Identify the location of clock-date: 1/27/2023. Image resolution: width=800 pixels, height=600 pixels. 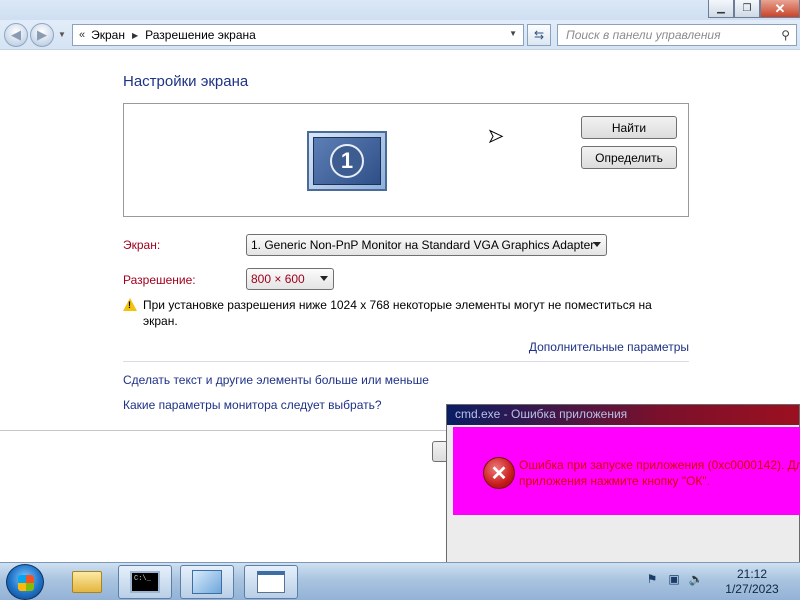
(752, 589).